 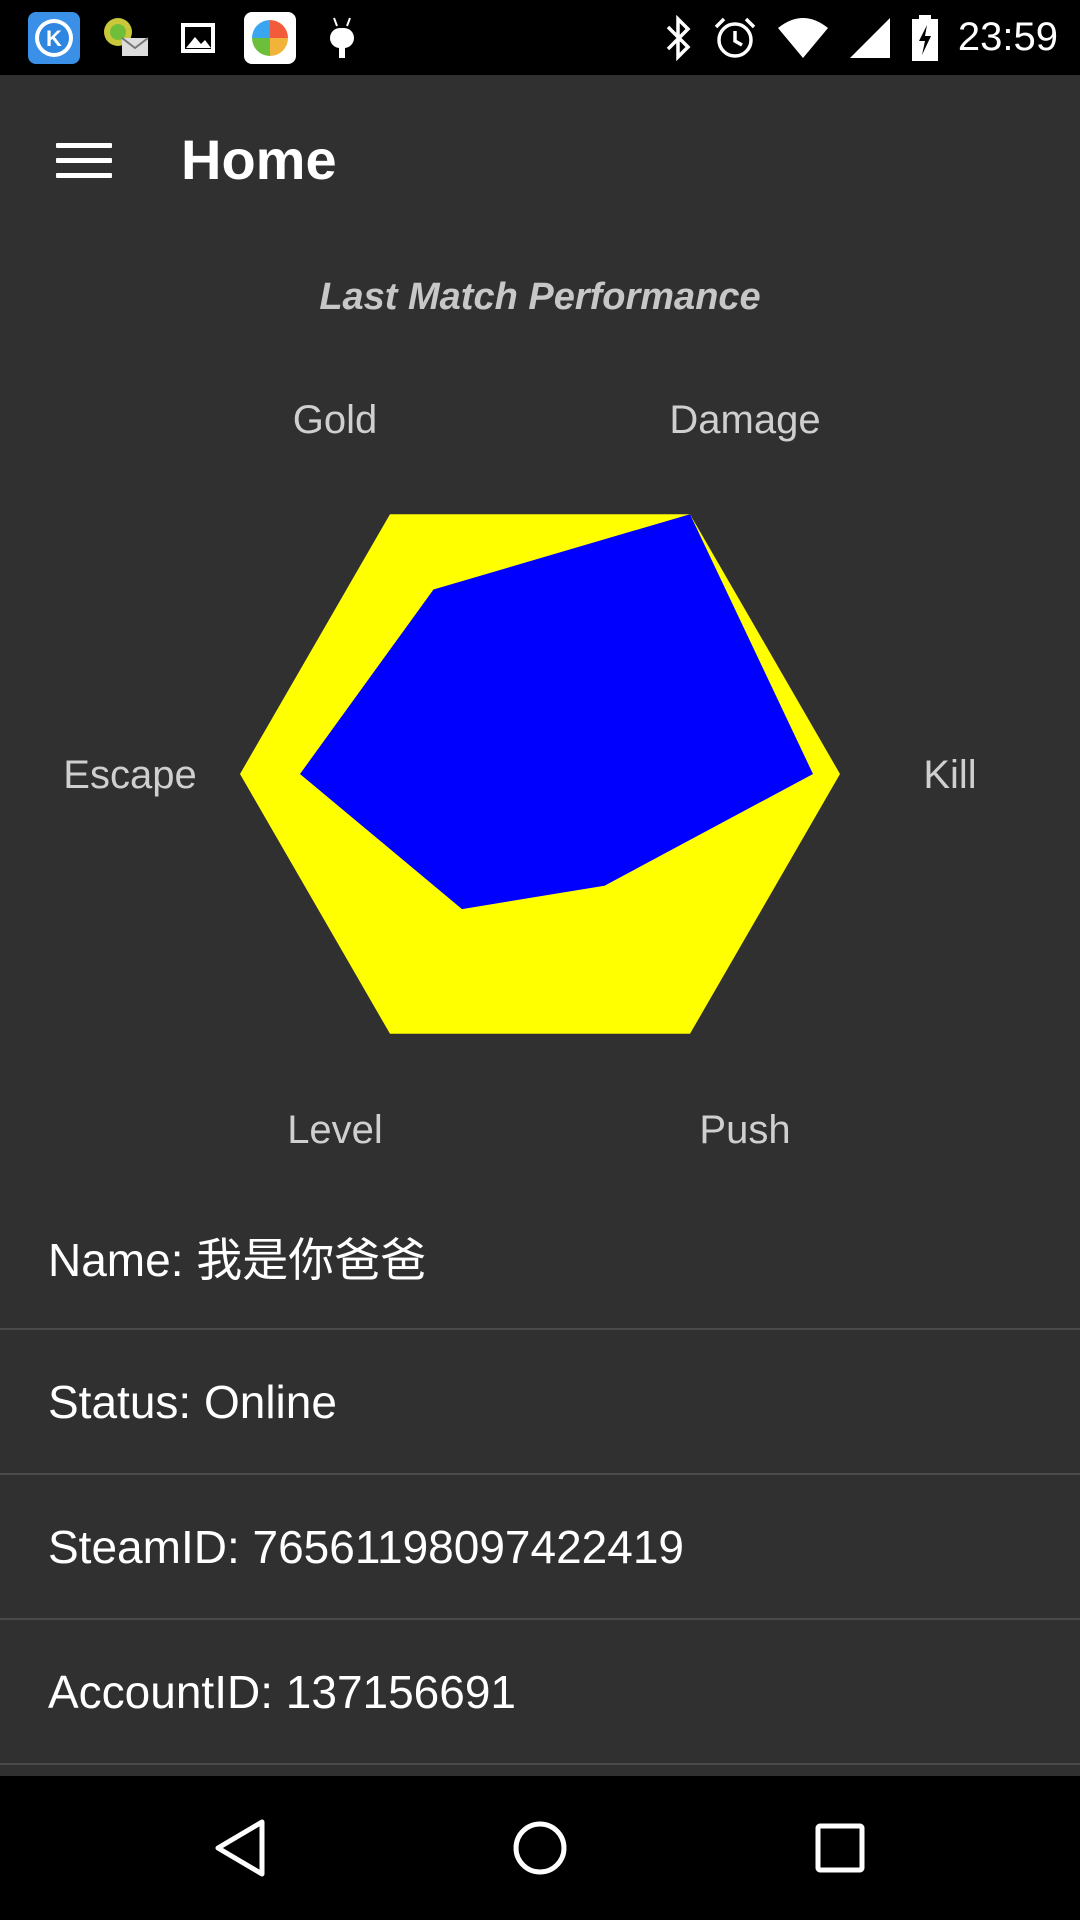 I want to click on axis-label-damage: Damage, so click(x=744, y=420).